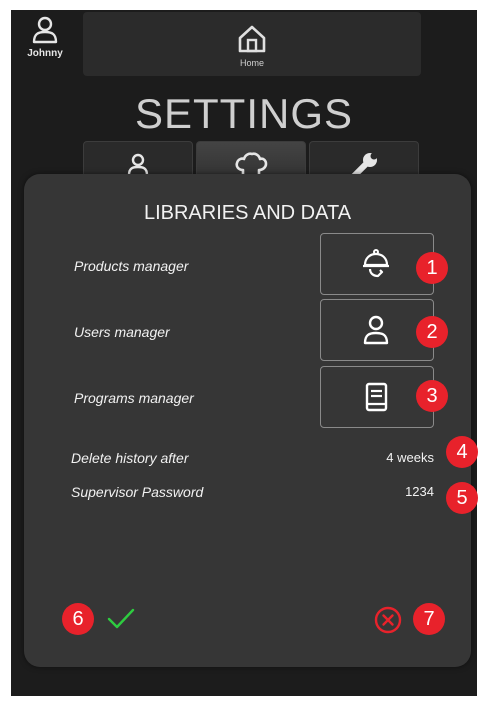 This screenshot has width=483, height=702. I want to click on users-manager-label: Users manager, so click(122, 332).